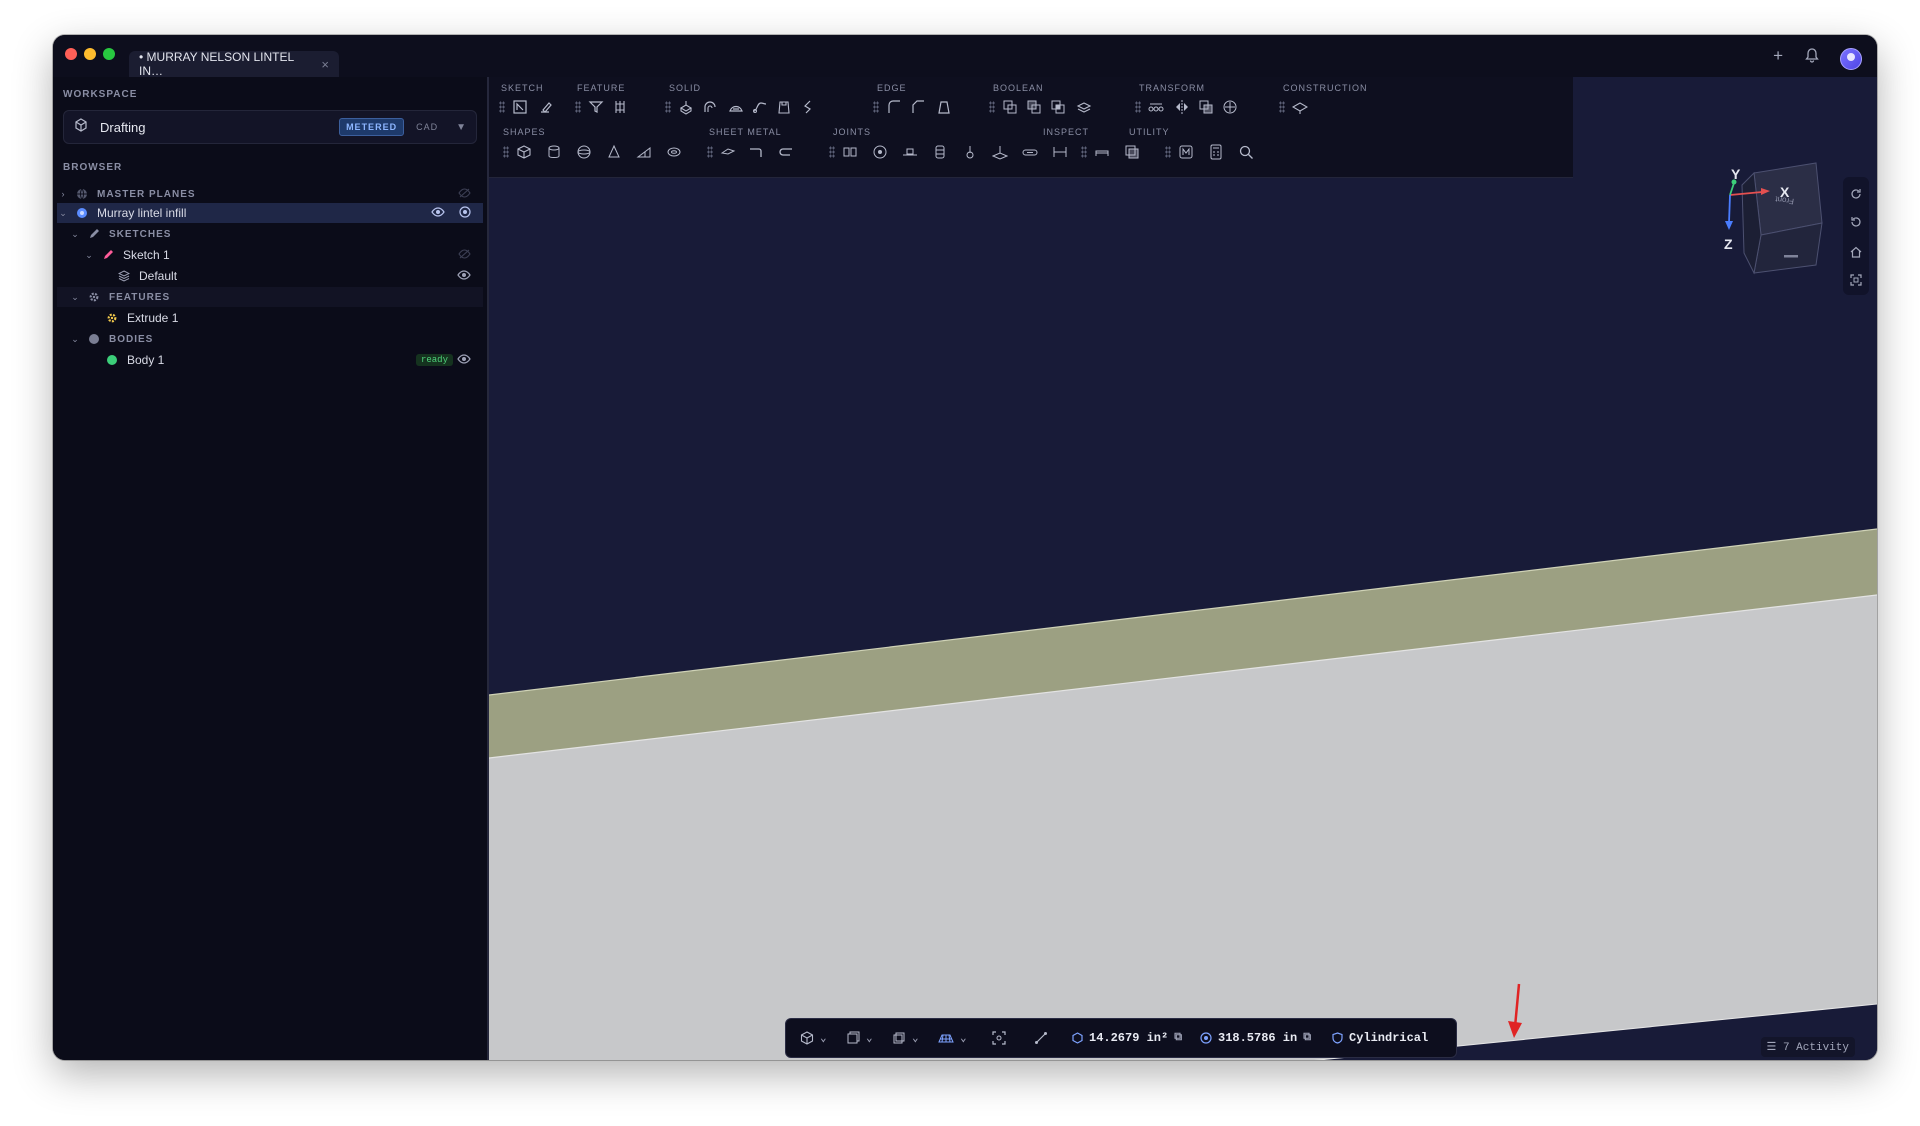 Image resolution: width=1920 pixels, height=1126 pixels. Describe the element at coordinates (1300, 107) in the screenshot. I see `construction-plane-icon` at that location.